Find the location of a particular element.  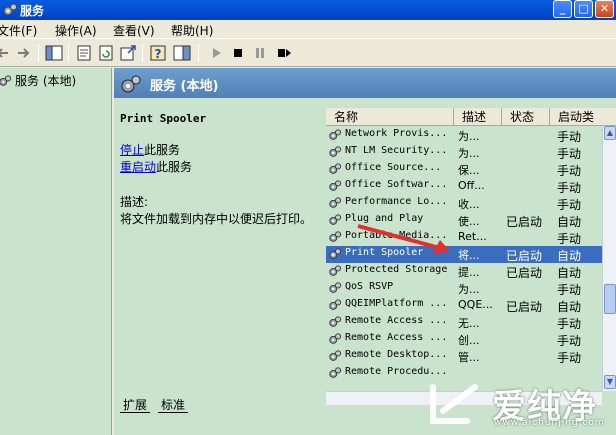

scroll-thumb is located at coordinates (610, 299).